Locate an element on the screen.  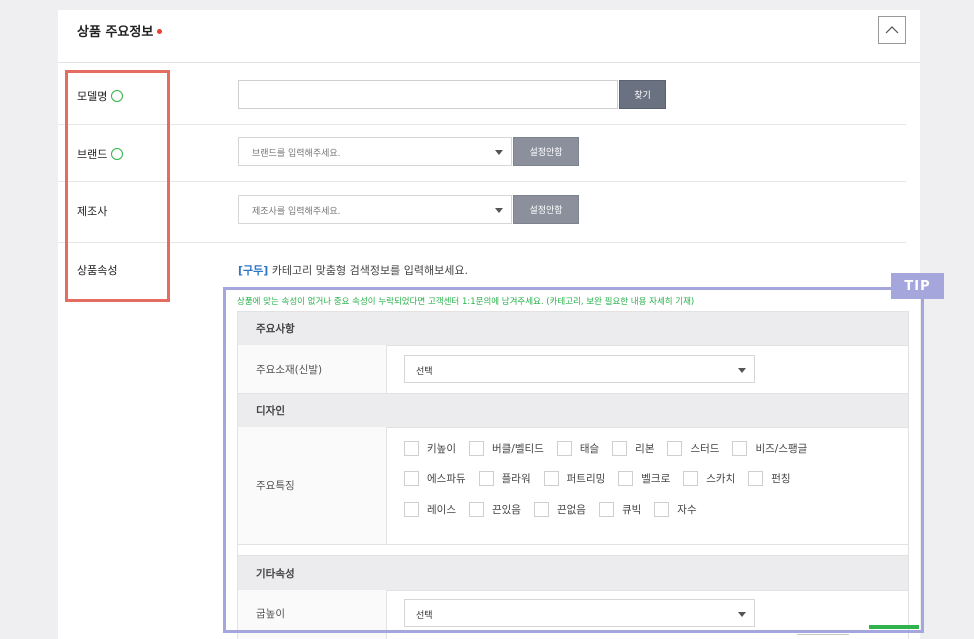
chevron-up-icon is located at coordinates (892, 30).